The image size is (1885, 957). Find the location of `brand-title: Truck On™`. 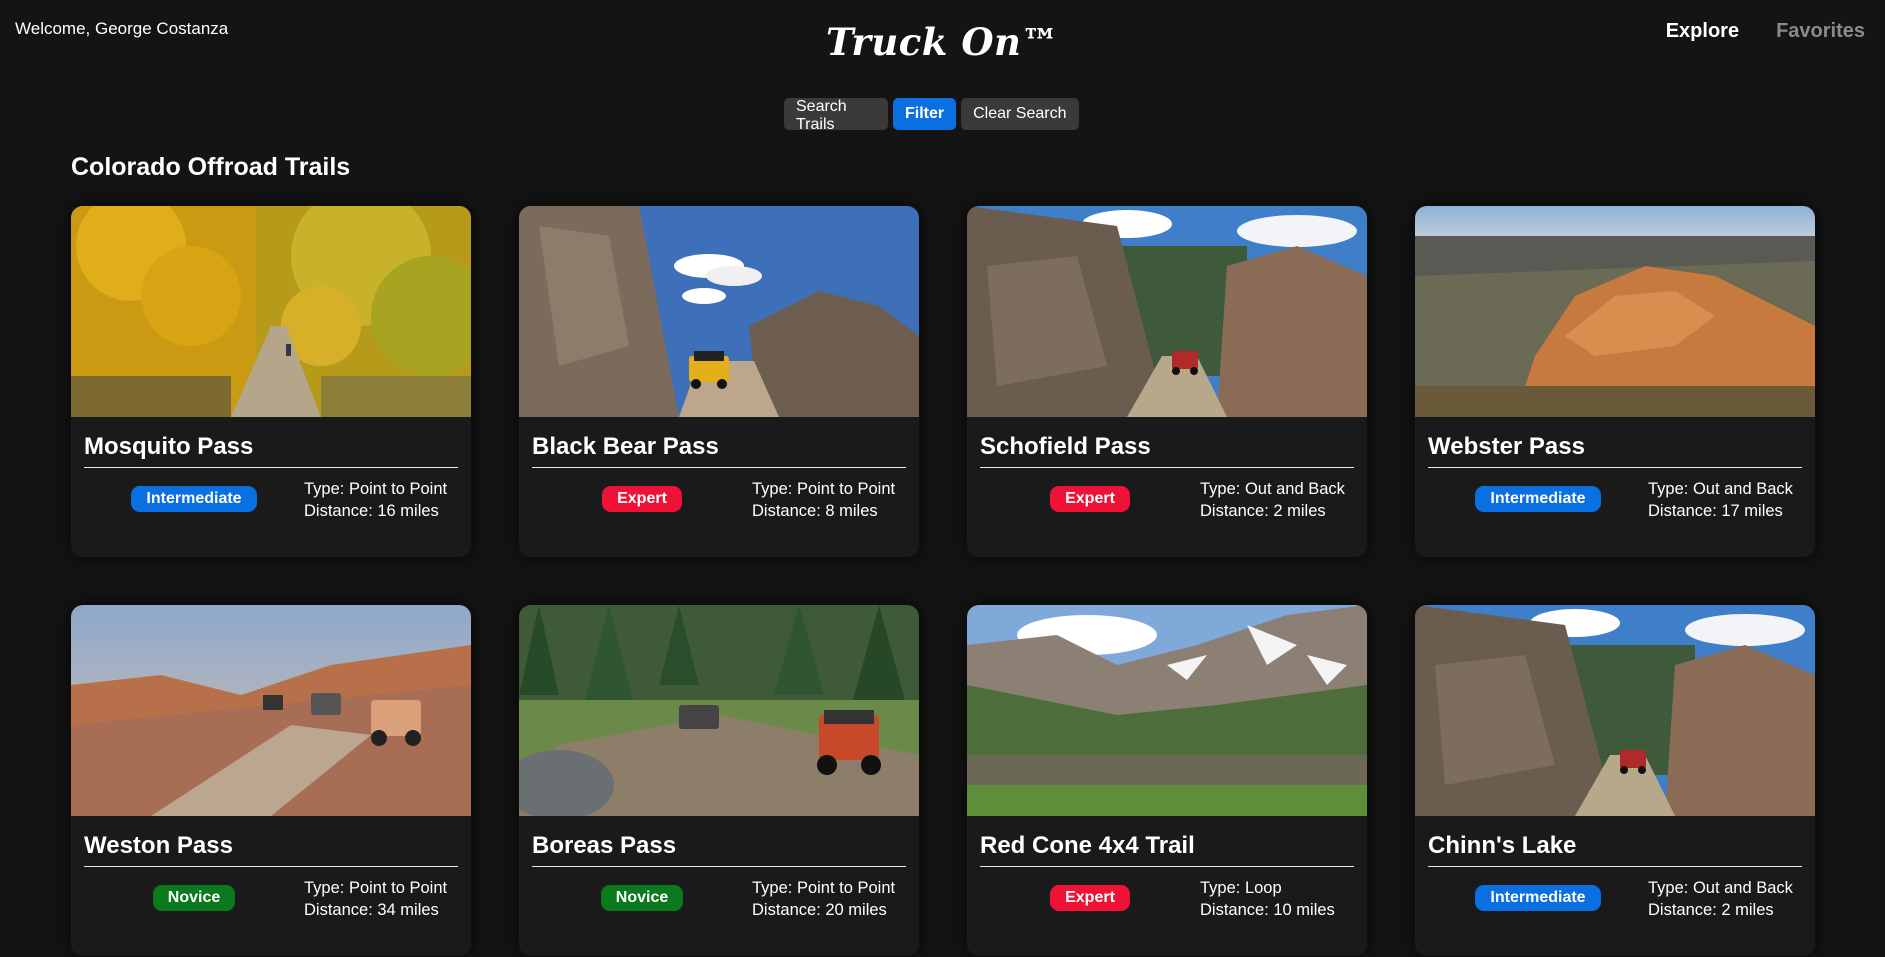

brand-title: Truck On™ is located at coordinates (942, 42).